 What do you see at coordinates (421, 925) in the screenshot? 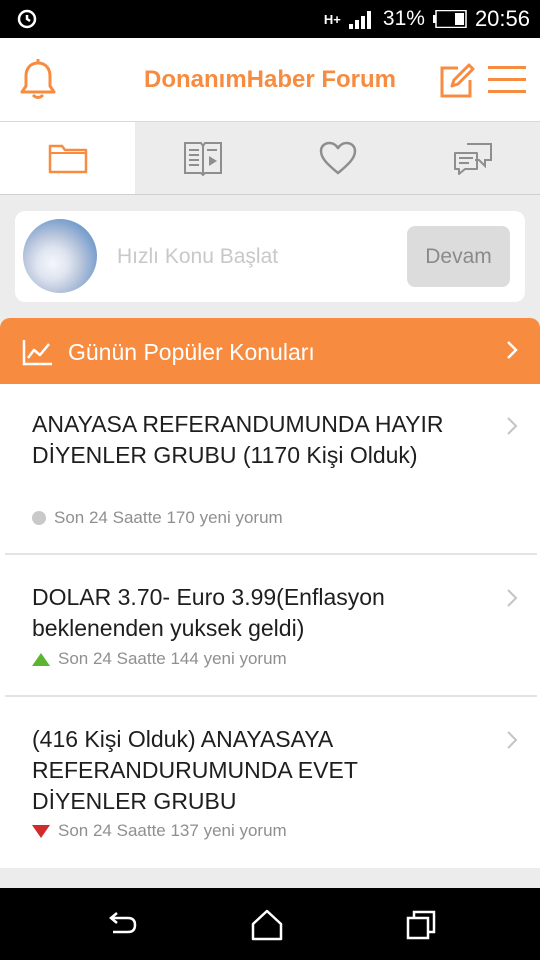
I see `recents-icon` at bounding box center [421, 925].